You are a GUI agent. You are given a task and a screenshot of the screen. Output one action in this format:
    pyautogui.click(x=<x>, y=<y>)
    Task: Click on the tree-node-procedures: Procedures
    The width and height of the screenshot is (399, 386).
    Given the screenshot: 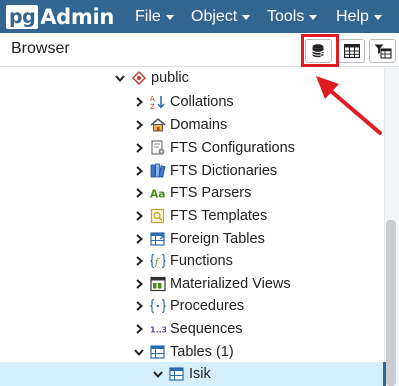 What is the action you would take?
    pyautogui.click(x=188, y=306)
    